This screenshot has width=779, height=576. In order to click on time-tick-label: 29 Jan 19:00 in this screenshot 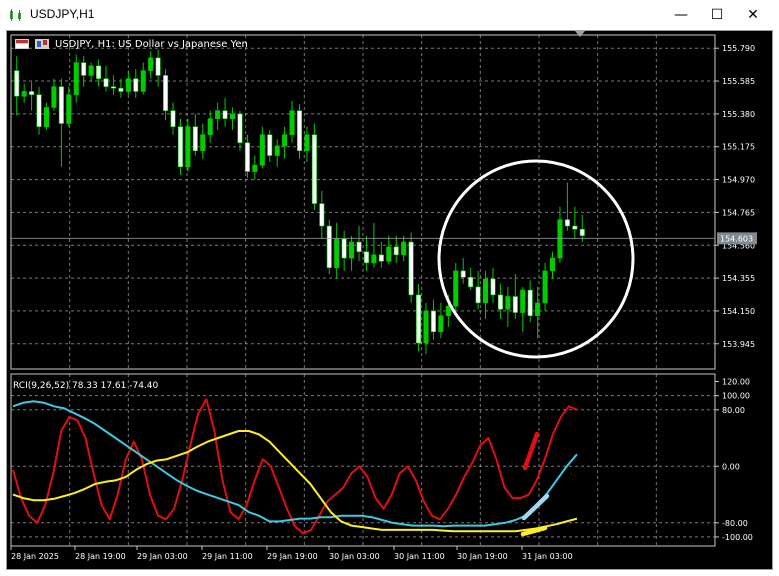, I will do `click(292, 556)`.